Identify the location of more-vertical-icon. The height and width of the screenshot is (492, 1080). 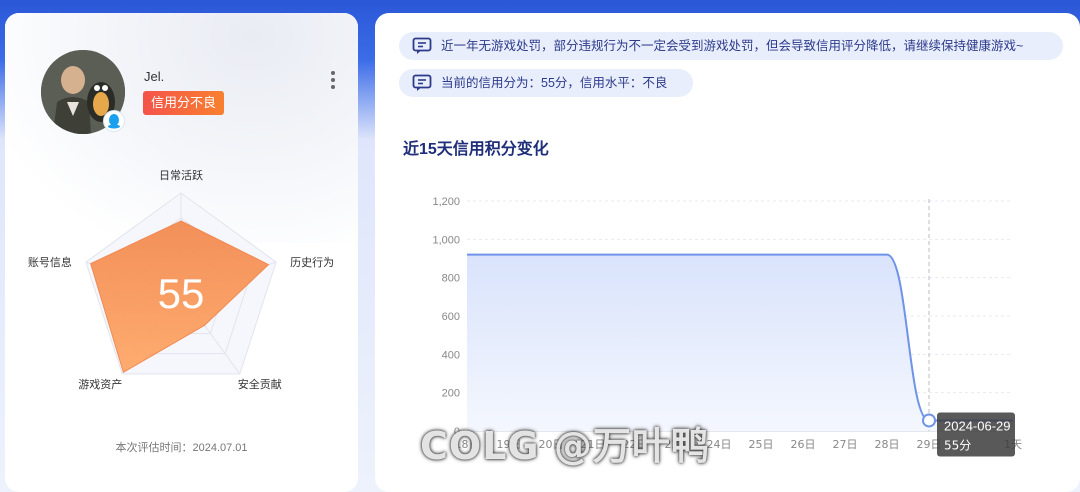
(333, 80).